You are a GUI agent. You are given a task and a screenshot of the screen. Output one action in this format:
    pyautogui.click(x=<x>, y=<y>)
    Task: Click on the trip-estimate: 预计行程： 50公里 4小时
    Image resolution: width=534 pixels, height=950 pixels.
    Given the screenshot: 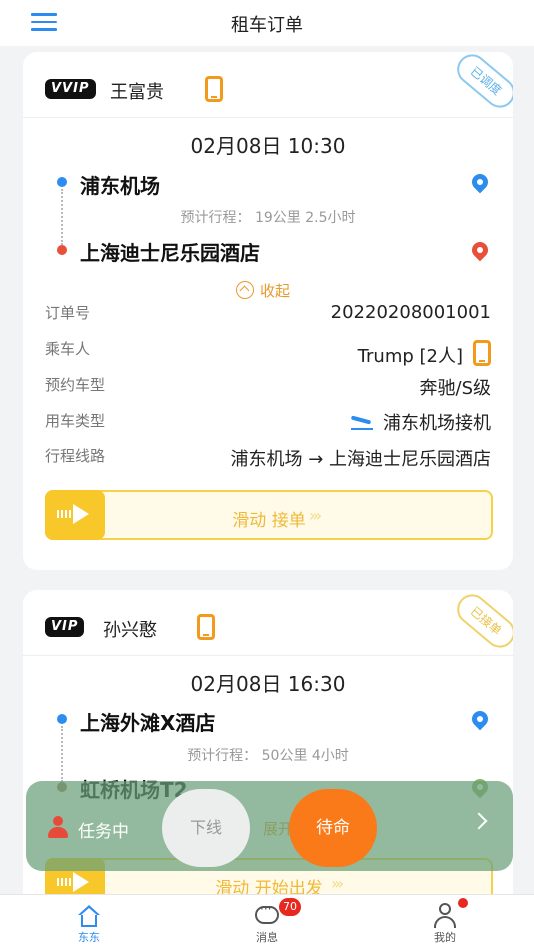 What is the action you would take?
    pyautogui.click(x=268, y=756)
    